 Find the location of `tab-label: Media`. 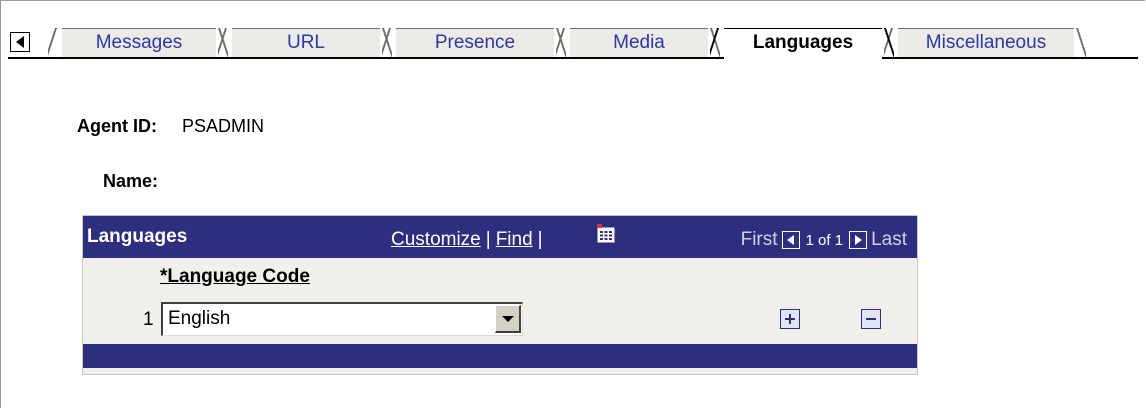

tab-label: Media is located at coordinates (639, 42).